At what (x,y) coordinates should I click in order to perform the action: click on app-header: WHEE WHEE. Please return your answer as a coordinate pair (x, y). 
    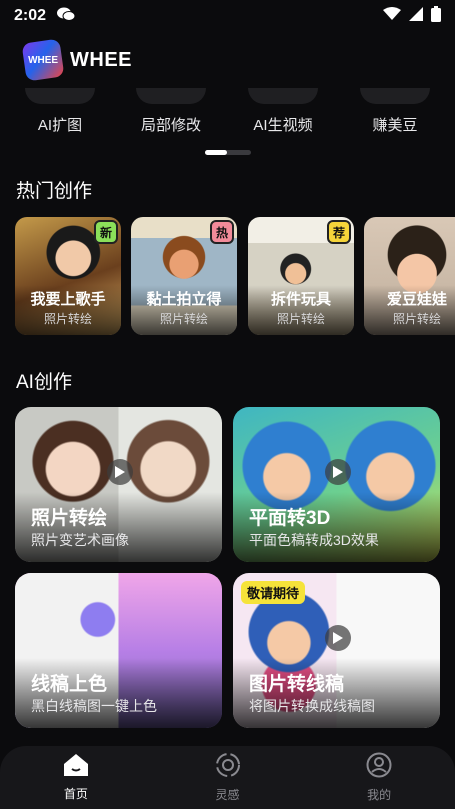
    Looking at the image, I should click on (76, 60).